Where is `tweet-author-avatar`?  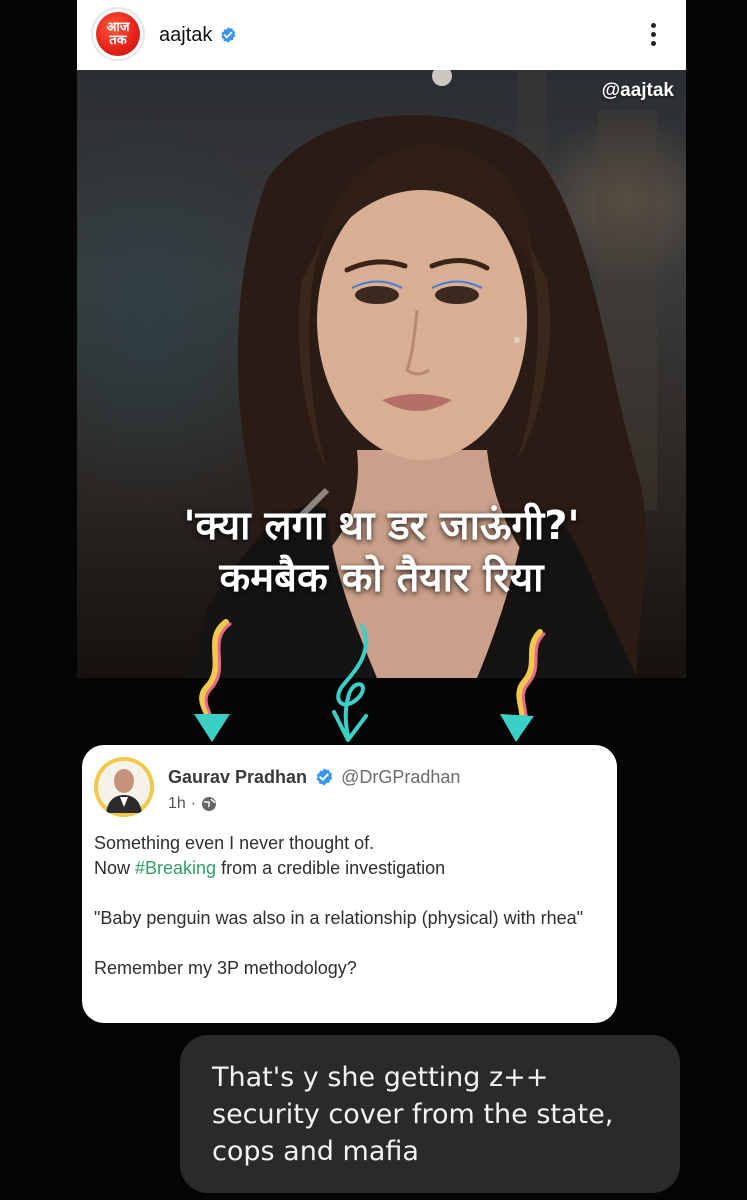 tweet-author-avatar is located at coordinates (124, 787).